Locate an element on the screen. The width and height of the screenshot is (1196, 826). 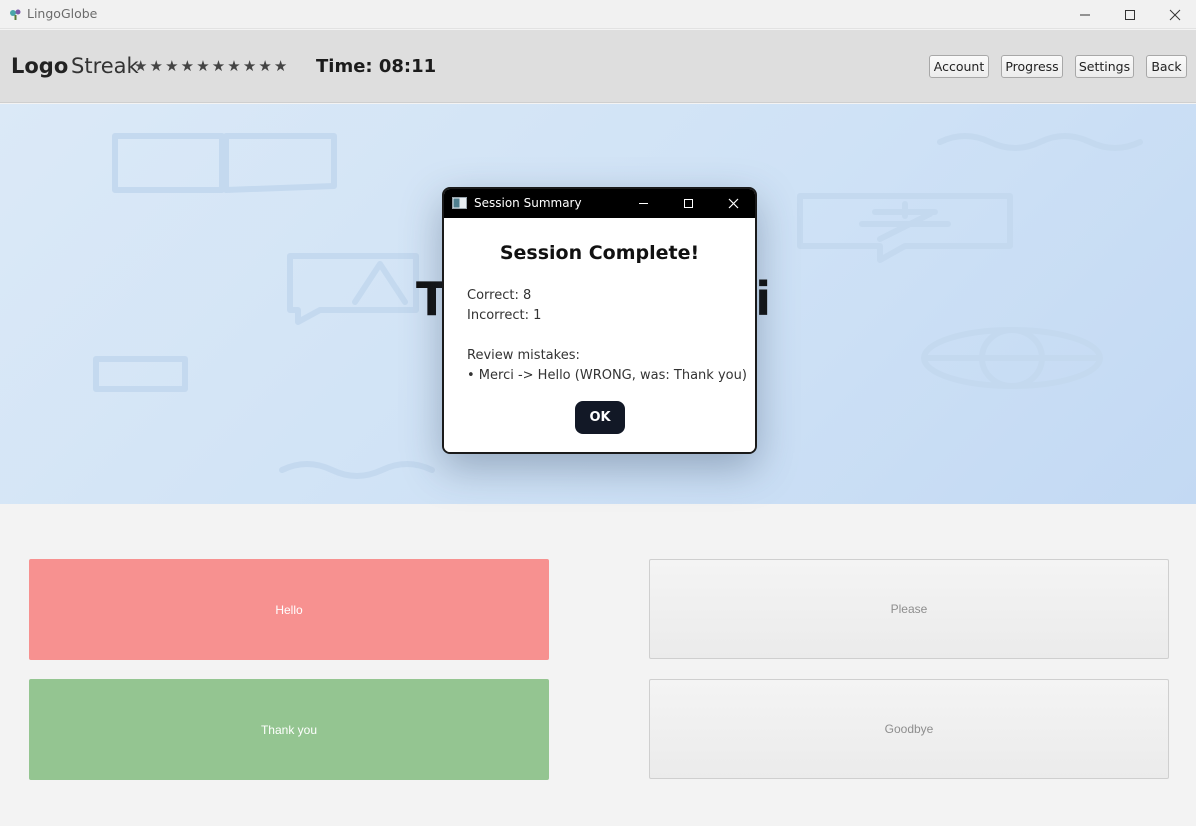
dialog-minimize-button is located at coordinates (643, 203).